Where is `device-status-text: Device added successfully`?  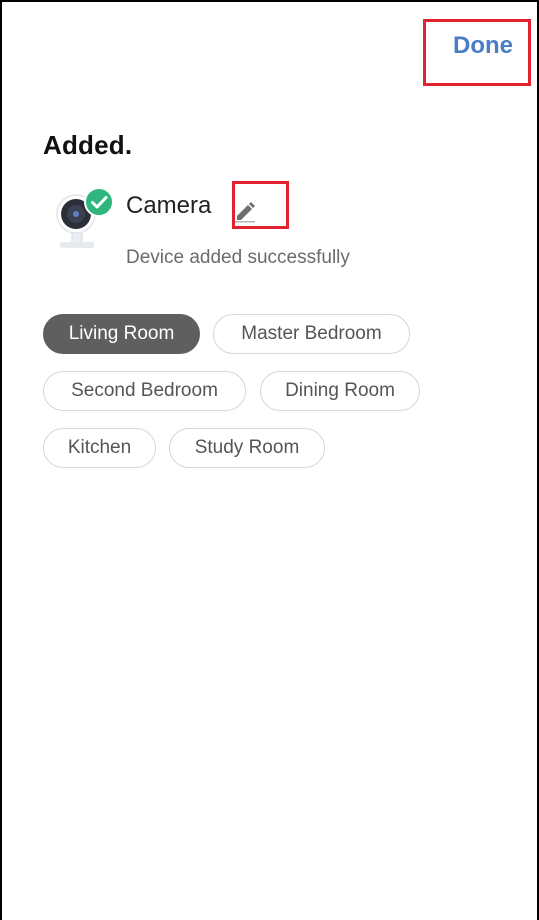
device-status-text: Device added successfully is located at coordinates (238, 257).